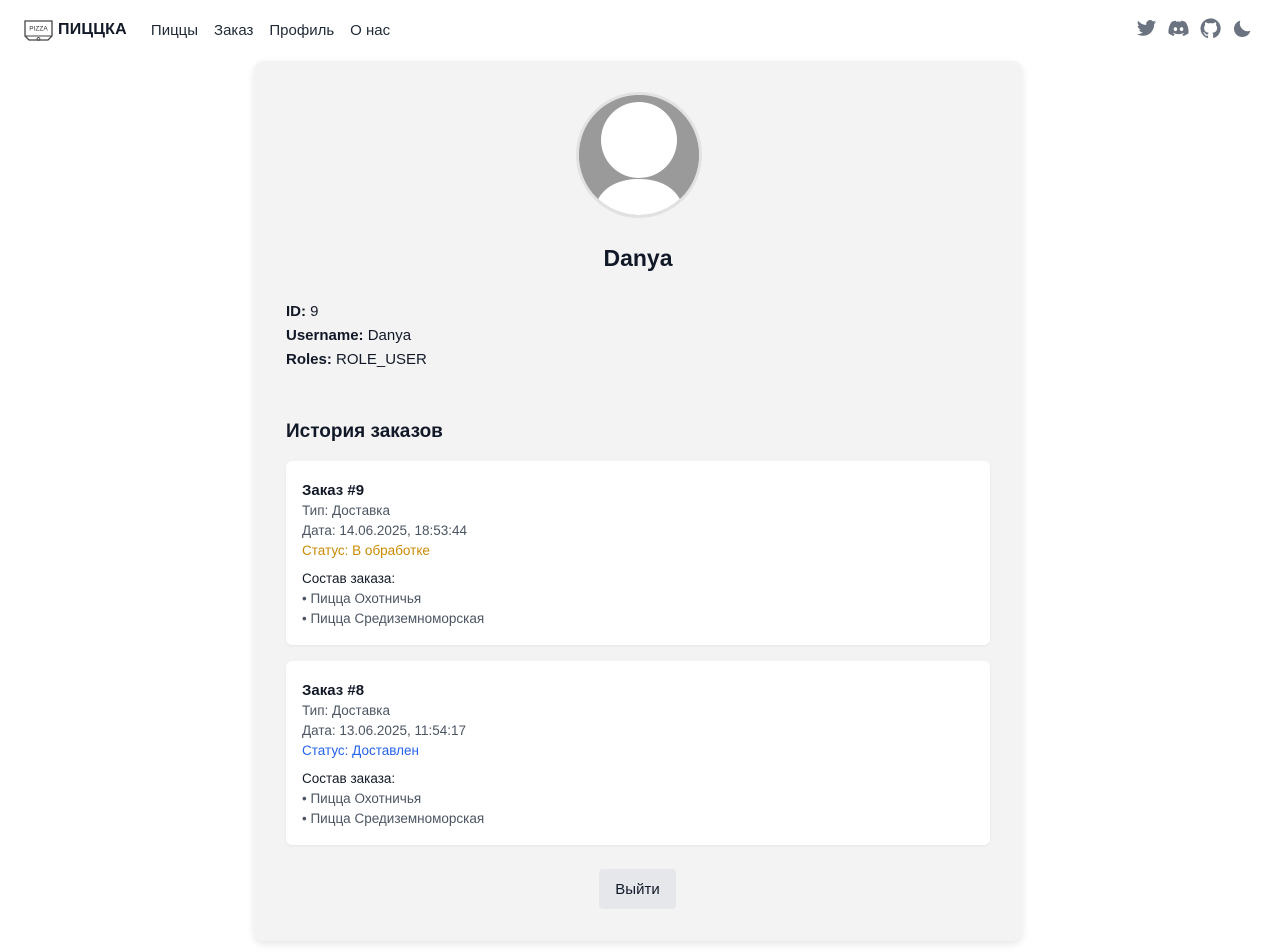 Image resolution: width=1273 pixels, height=952 pixels. Describe the element at coordinates (1194, 28) in the screenshot. I see `social-icons` at that location.